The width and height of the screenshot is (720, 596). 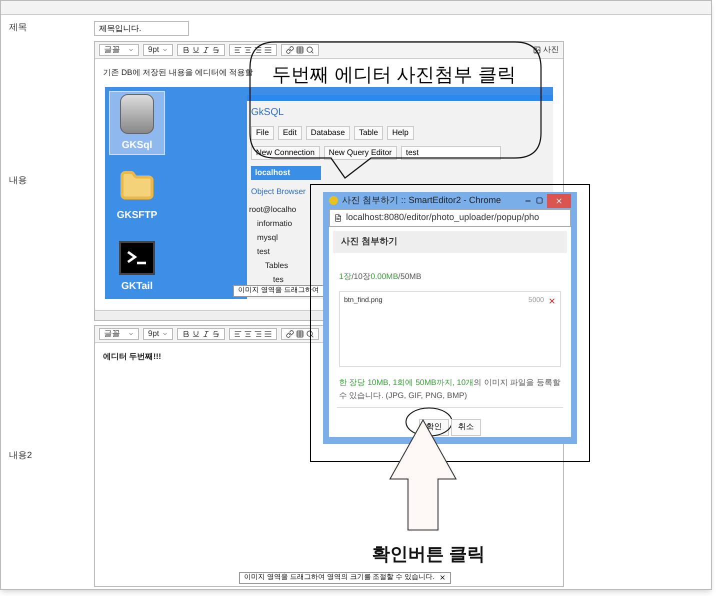 I want to click on database-icon, so click(x=137, y=114).